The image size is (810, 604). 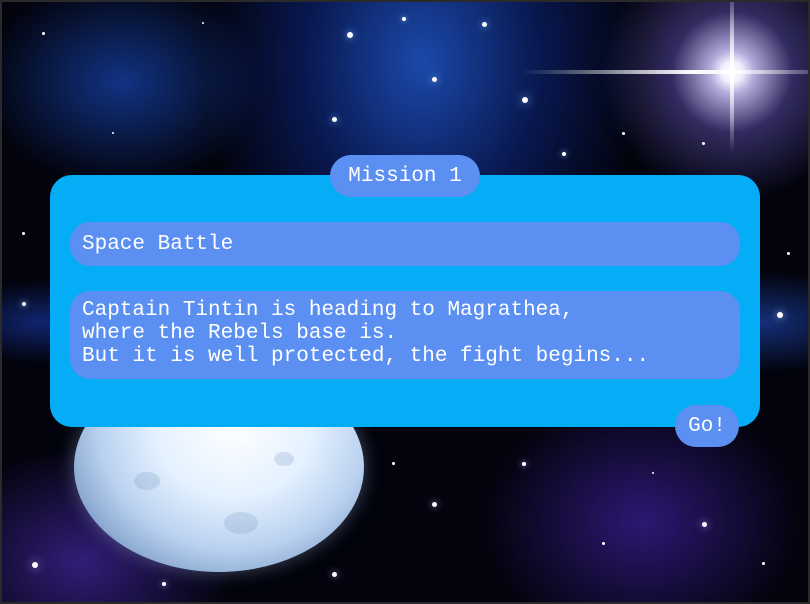 What do you see at coordinates (405, 244) in the screenshot?
I see `mission-title-box: Space Battle` at bounding box center [405, 244].